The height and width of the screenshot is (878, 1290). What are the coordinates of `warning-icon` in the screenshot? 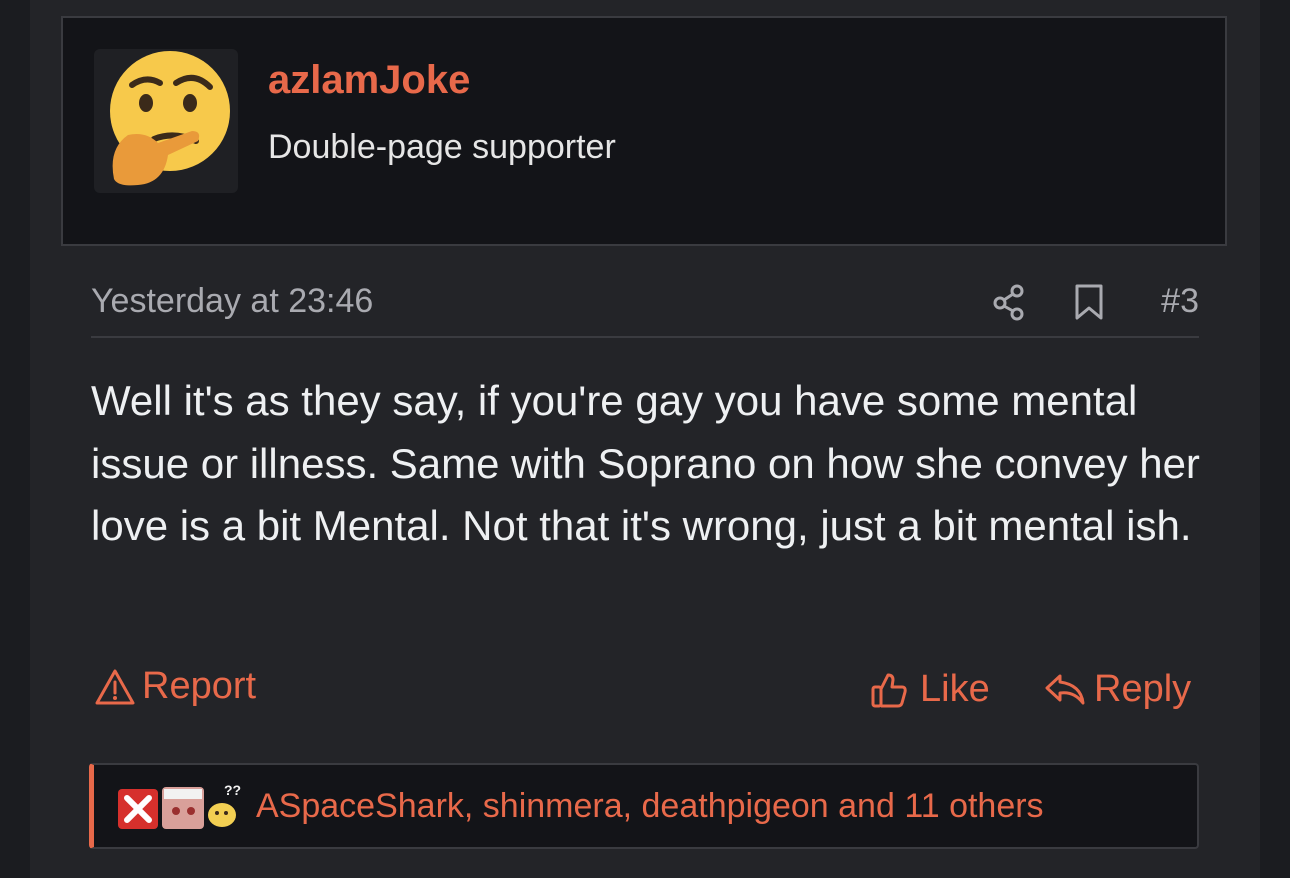 It's located at (115, 686).